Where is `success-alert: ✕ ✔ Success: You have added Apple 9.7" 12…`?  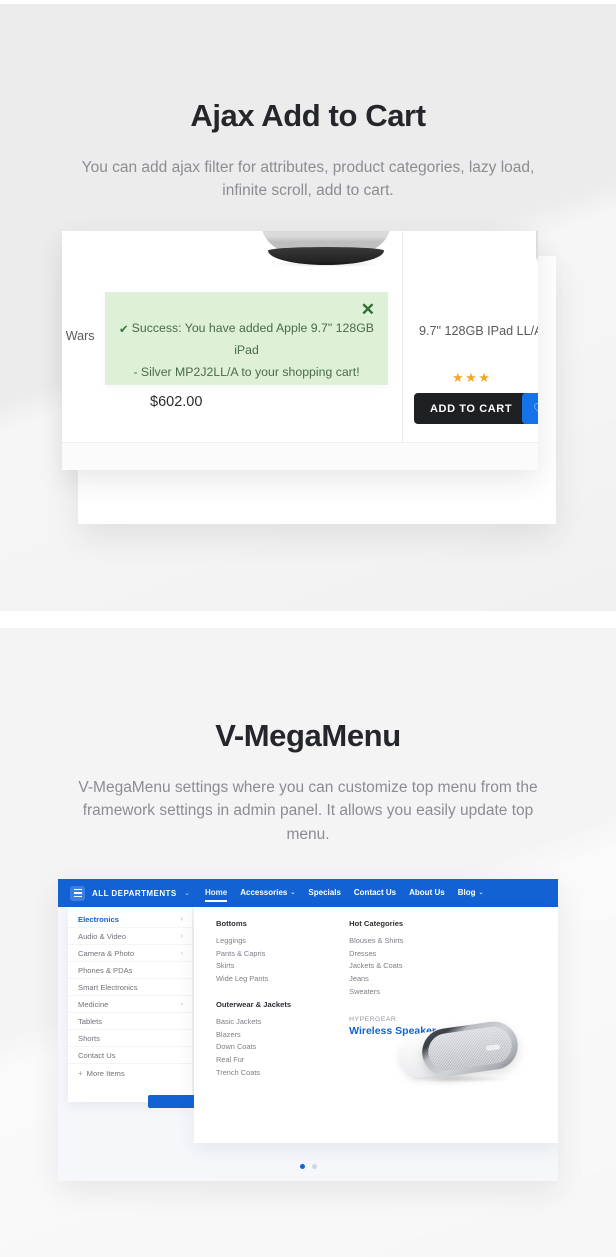
success-alert: ✕ ✔ Success: You have added Apple 9.7" 12… is located at coordinates (246, 338).